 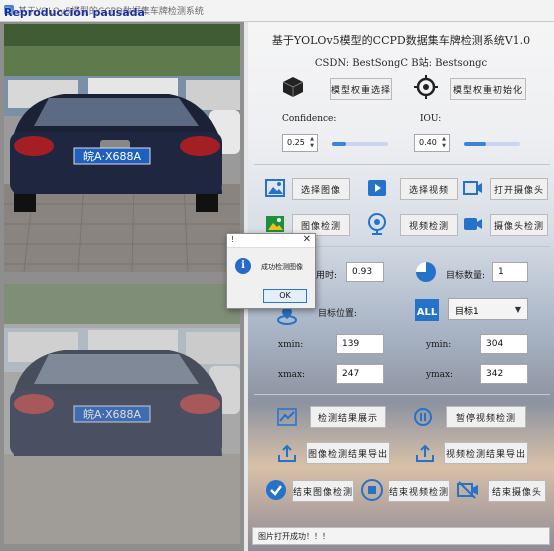 What do you see at coordinates (518, 309) in the screenshot?
I see `chevron-down-icon: ▼` at bounding box center [518, 309].